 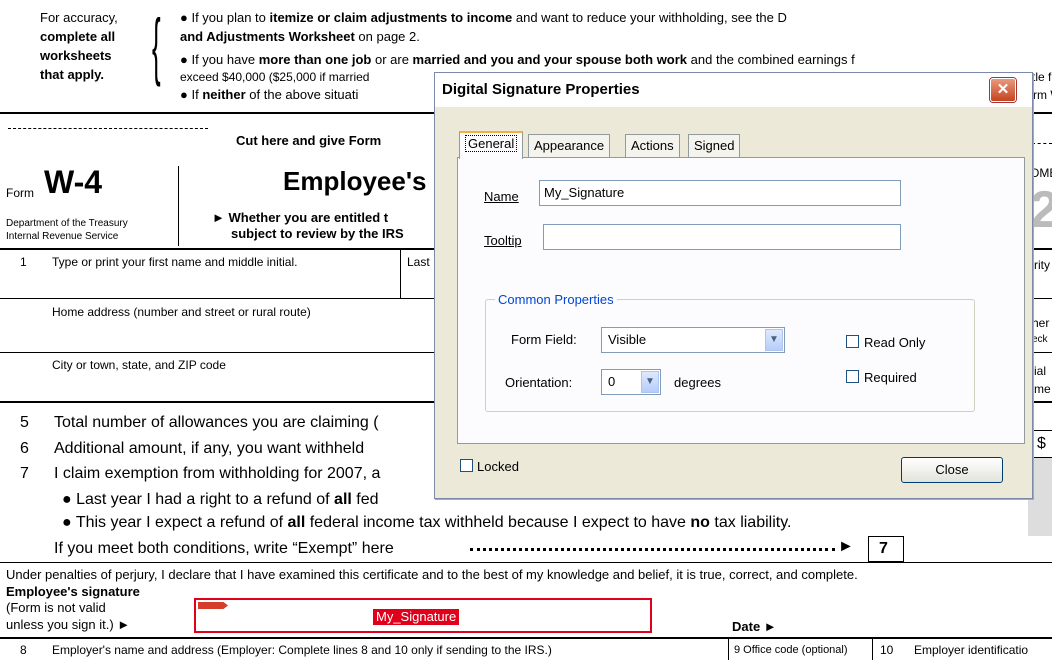 What do you see at coordinates (754, 626) in the screenshot?
I see `date-label: Date ►` at bounding box center [754, 626].